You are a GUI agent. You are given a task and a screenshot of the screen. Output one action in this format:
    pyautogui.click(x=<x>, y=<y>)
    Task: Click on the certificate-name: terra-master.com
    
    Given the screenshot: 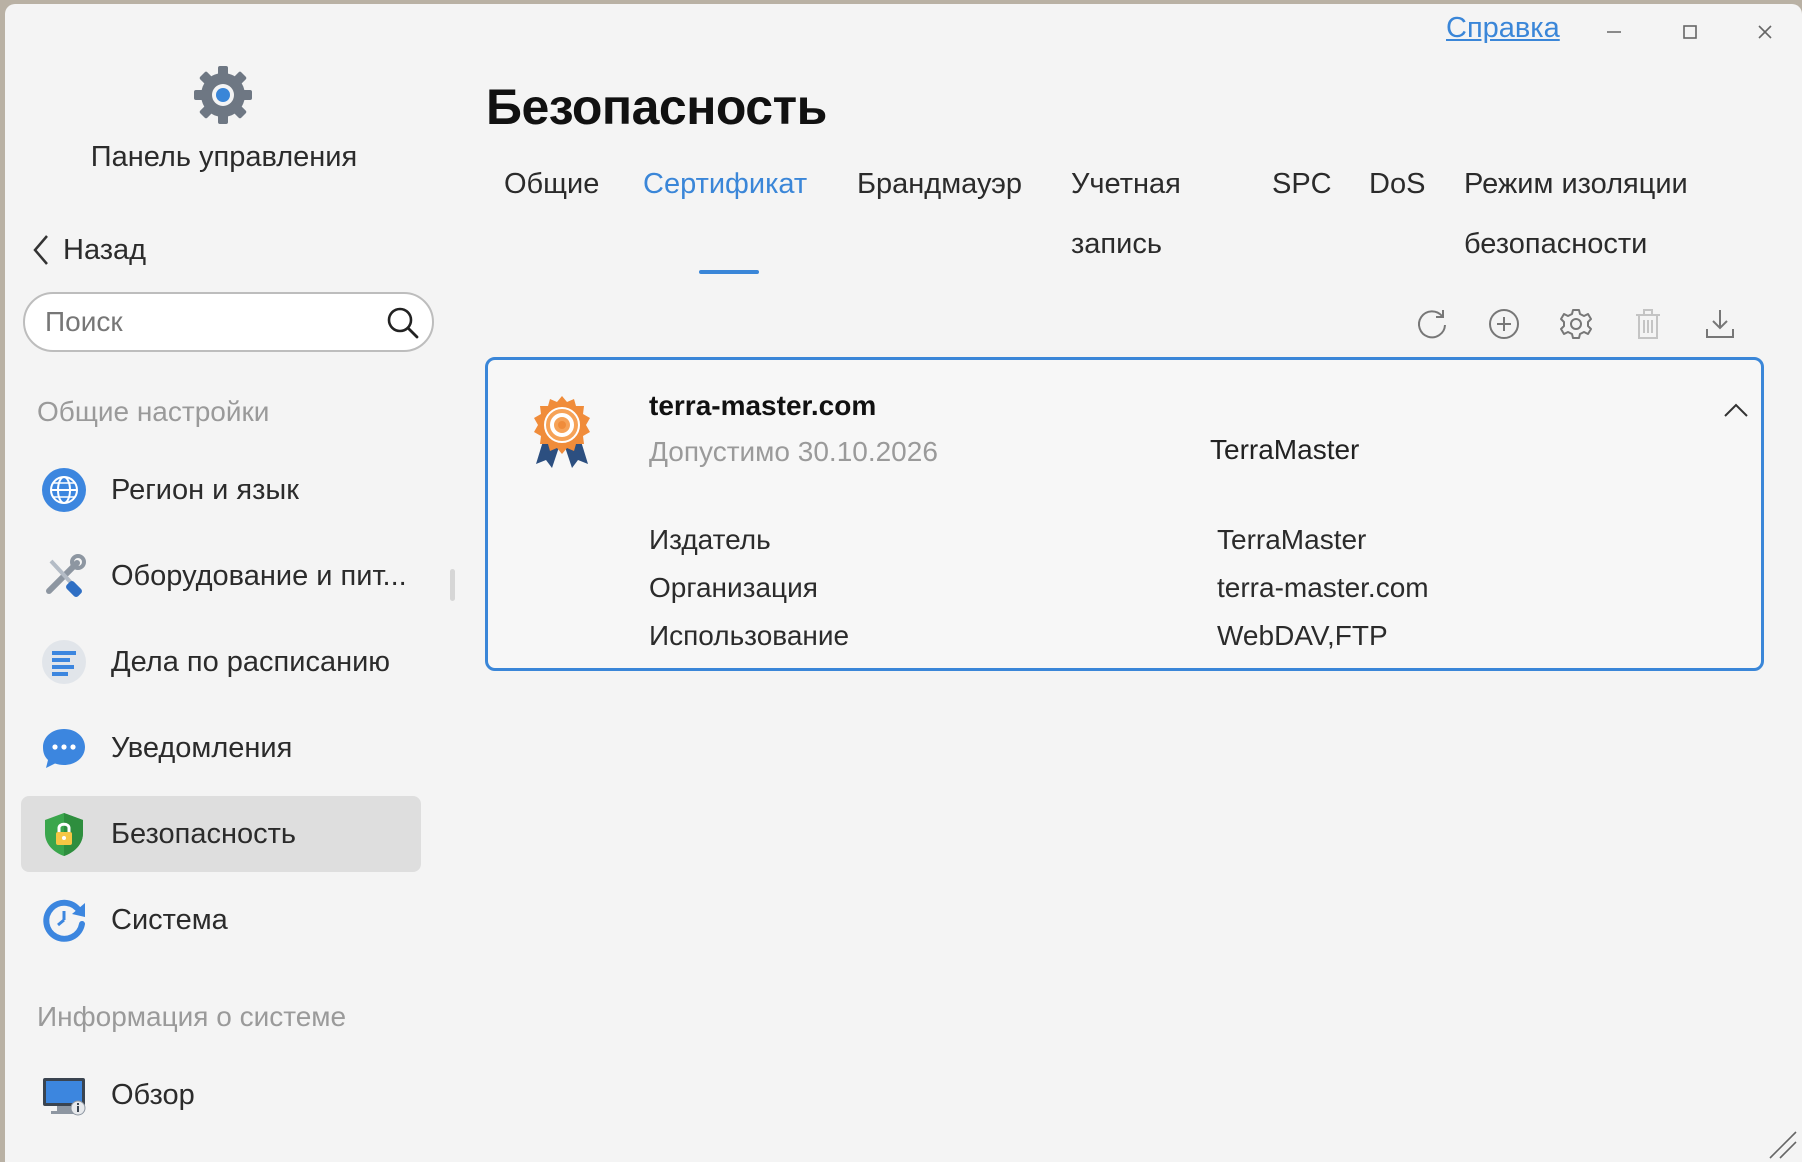 What is the action you would take?
    pyautogui.click(x=763, y=405)
    